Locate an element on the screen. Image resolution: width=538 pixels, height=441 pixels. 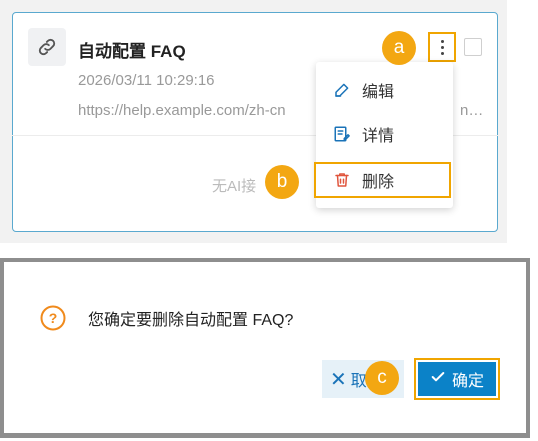
more-options-button is located at coordinates (442, 47).